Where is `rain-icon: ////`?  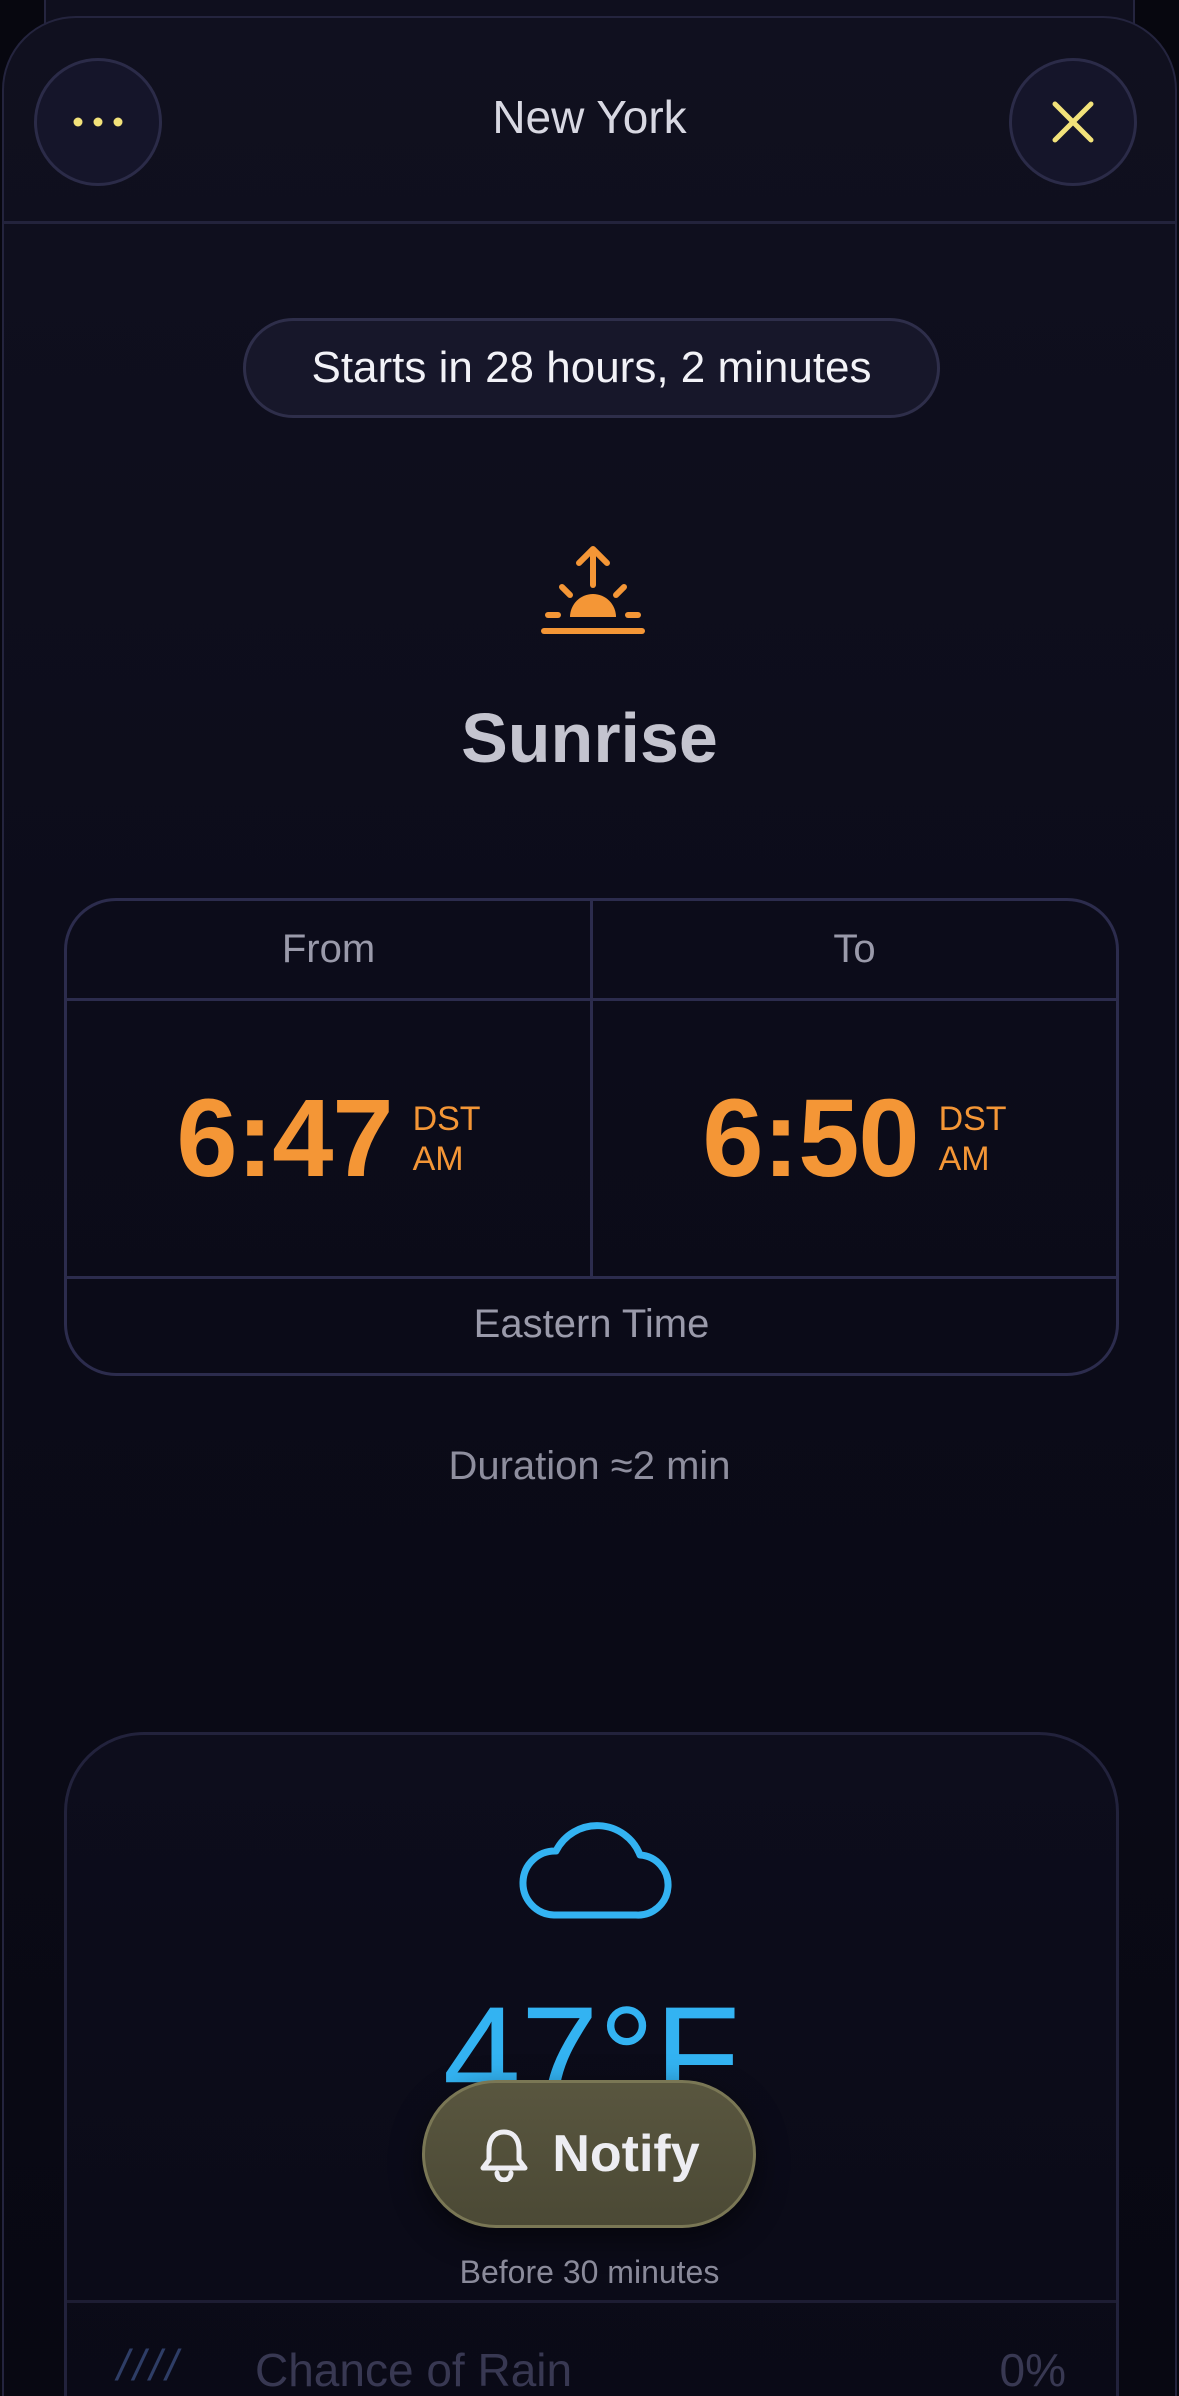
rain-icon: //// is located at coordinates (149, 2365).